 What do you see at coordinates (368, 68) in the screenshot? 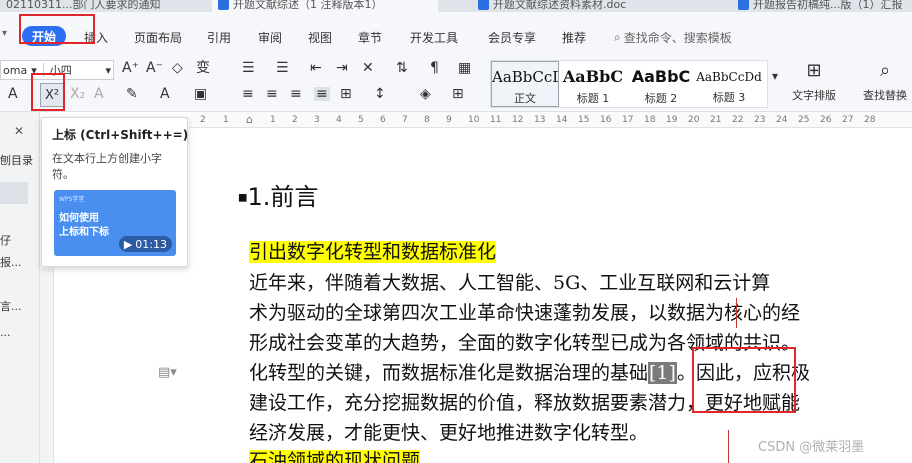
I see `chinese-layout-icon: ✕` at bounding box center [368, 68].